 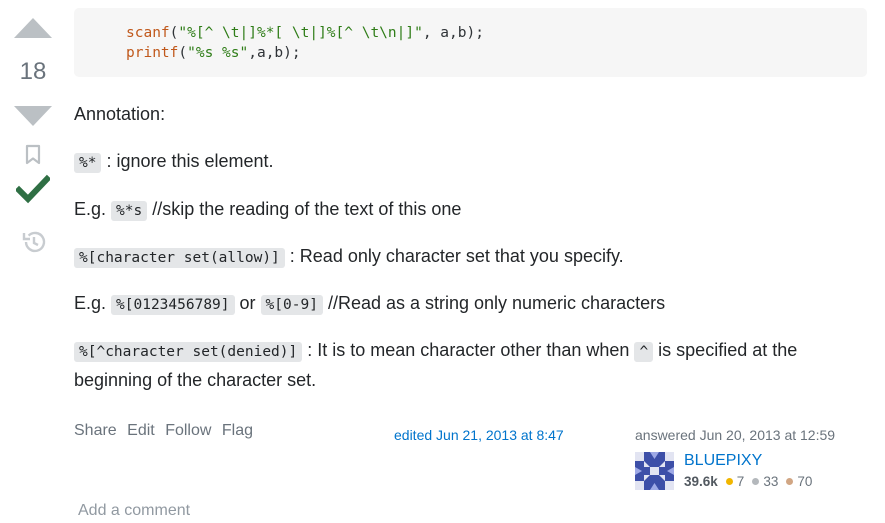 I want to click on vote-cell: 18, so click(x=33, y=261).